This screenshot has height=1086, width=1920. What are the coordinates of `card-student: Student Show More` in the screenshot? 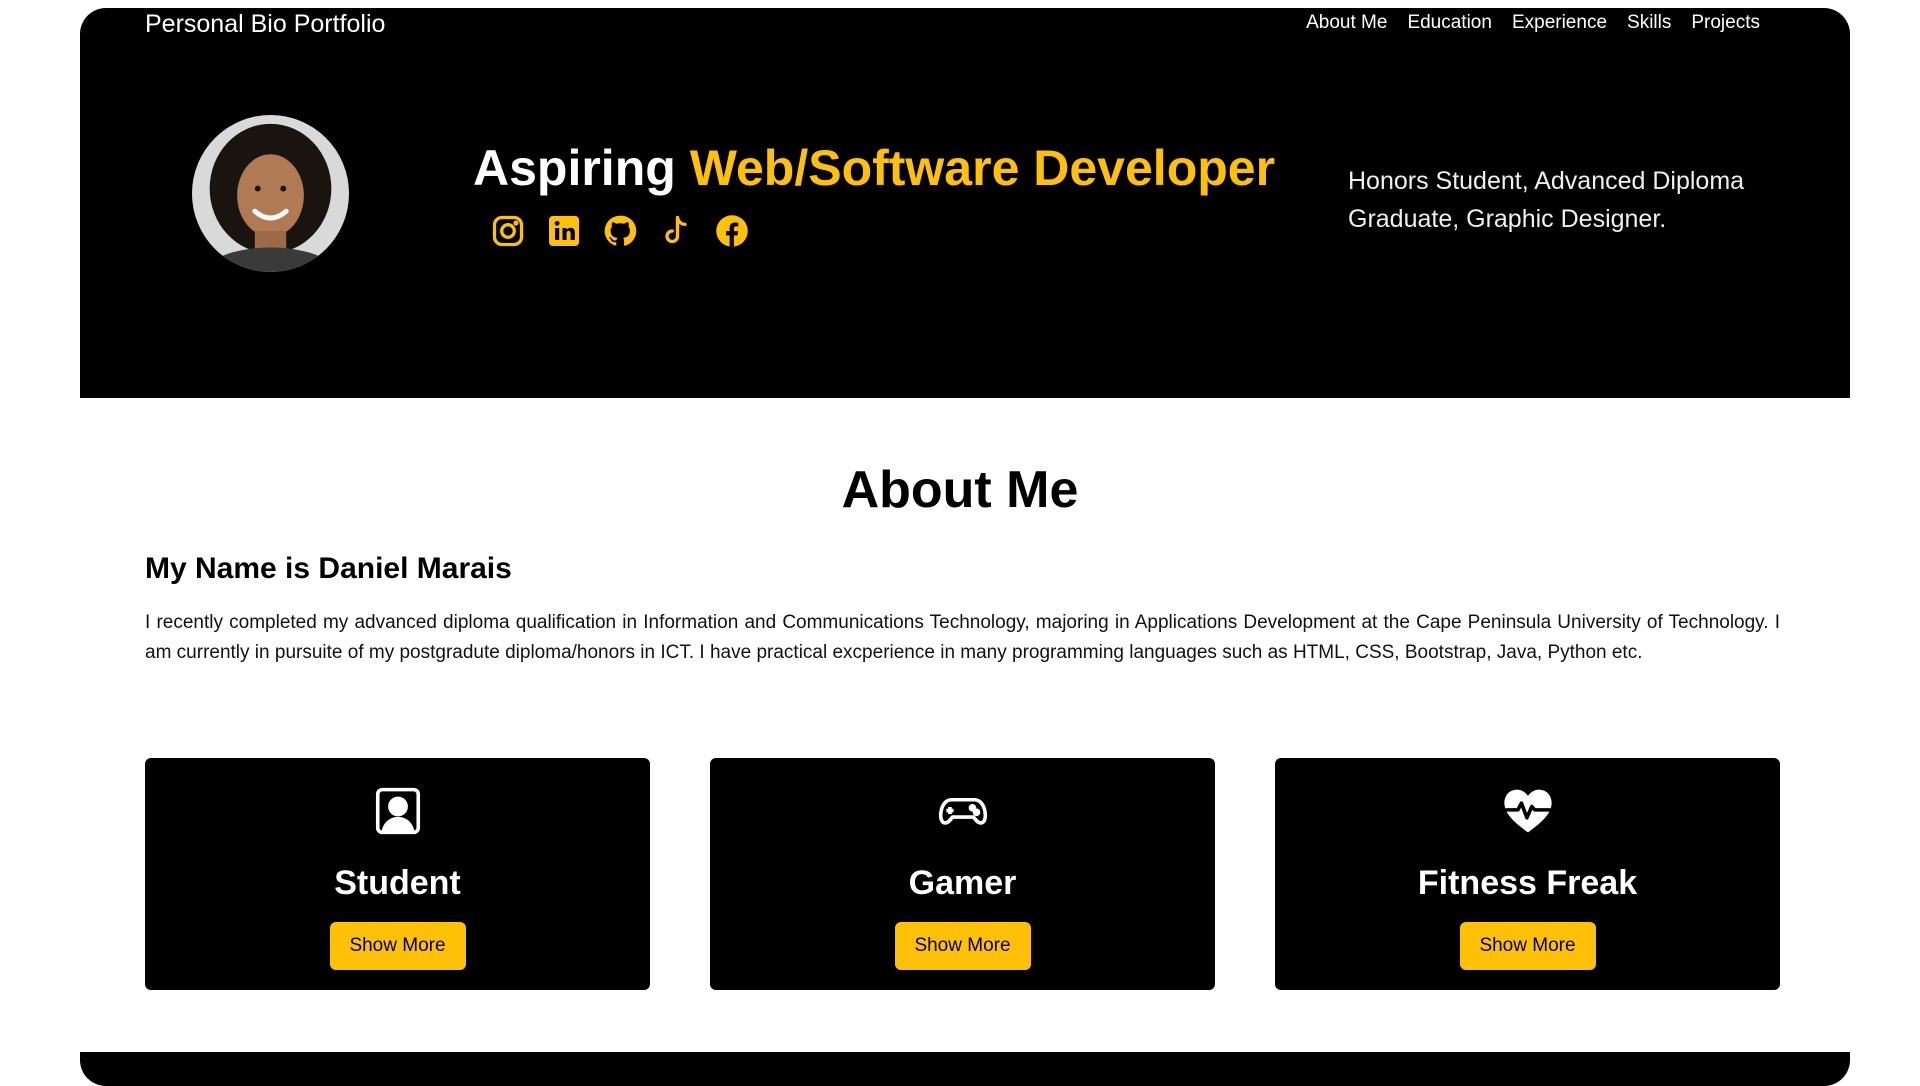 It's located at (397, 874).